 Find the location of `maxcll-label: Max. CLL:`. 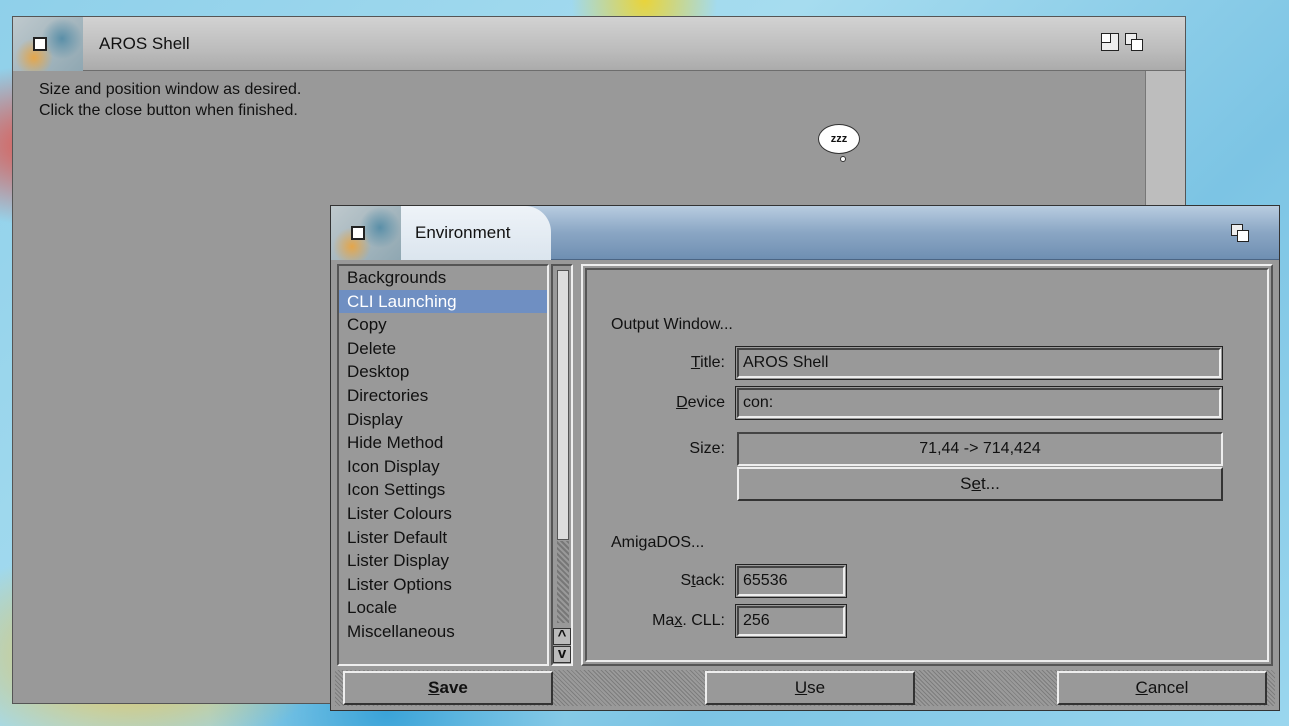

maxcll-label: Max. CLL: is located at coordinates (688, 620).